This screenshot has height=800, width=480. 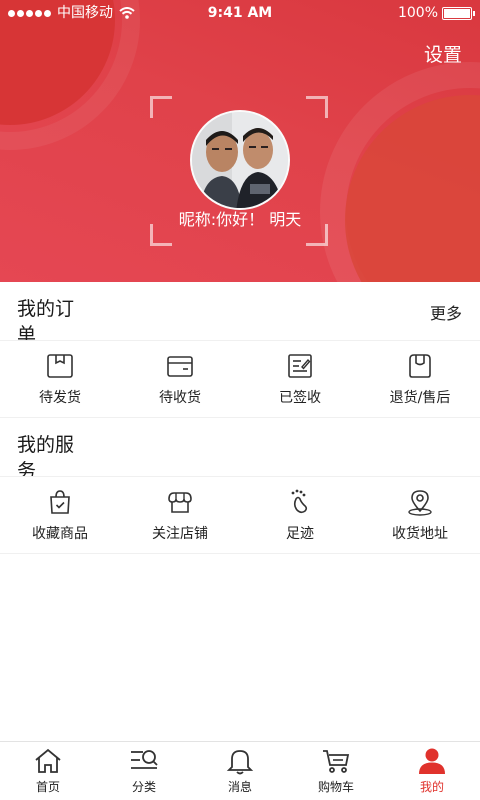 What do you see at coordinates (47, 787) in the screenshot?
I see `tab-label: 首页` at bounding box center [47, 787].